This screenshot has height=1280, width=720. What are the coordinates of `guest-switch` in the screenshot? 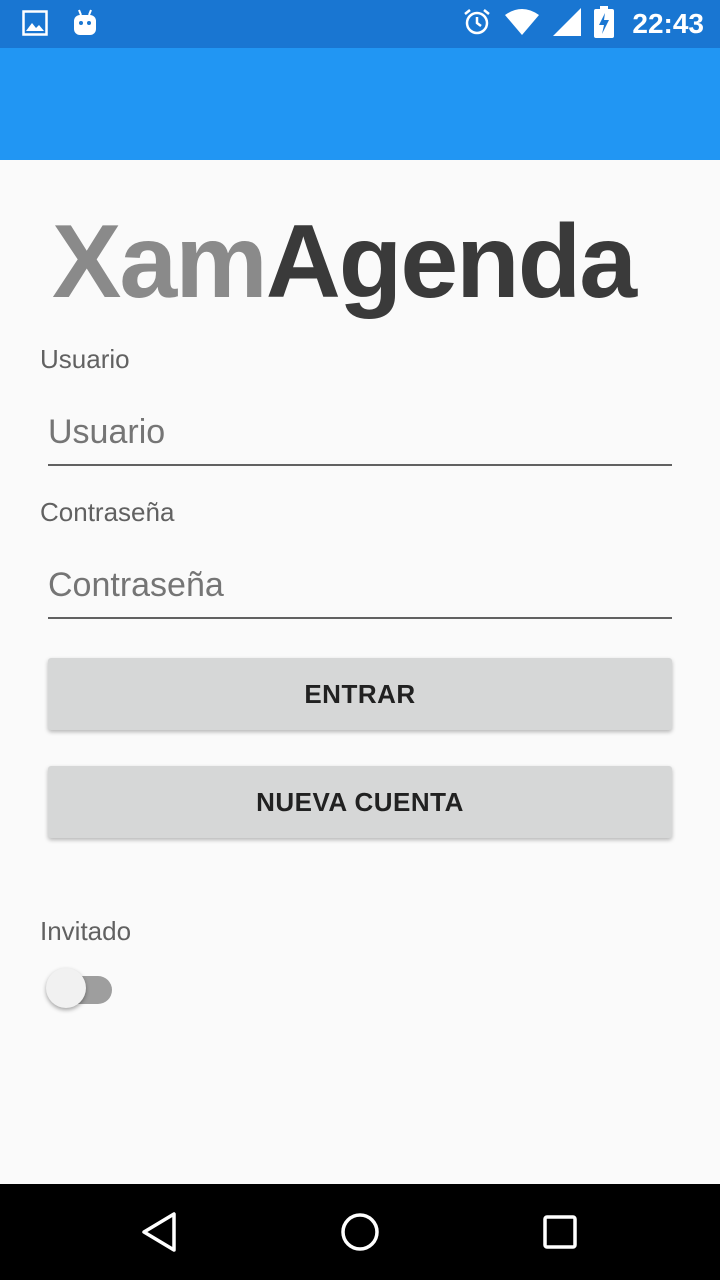 It's located at (81, 990).